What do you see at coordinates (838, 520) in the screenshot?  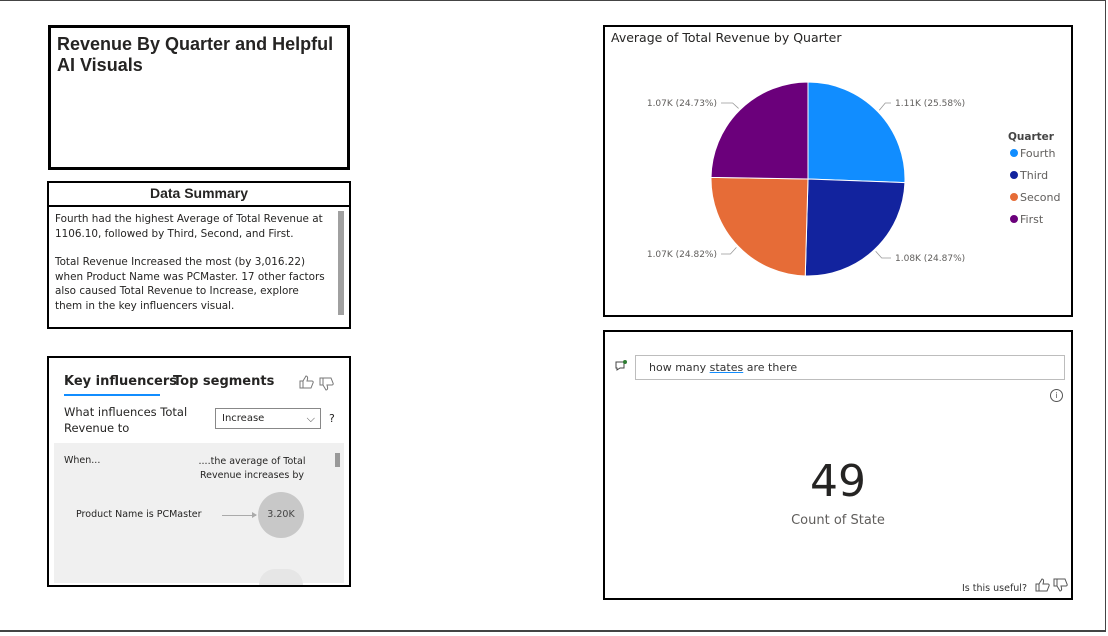 I see `answer-label: Count of State` at bounding box center [838, 520].